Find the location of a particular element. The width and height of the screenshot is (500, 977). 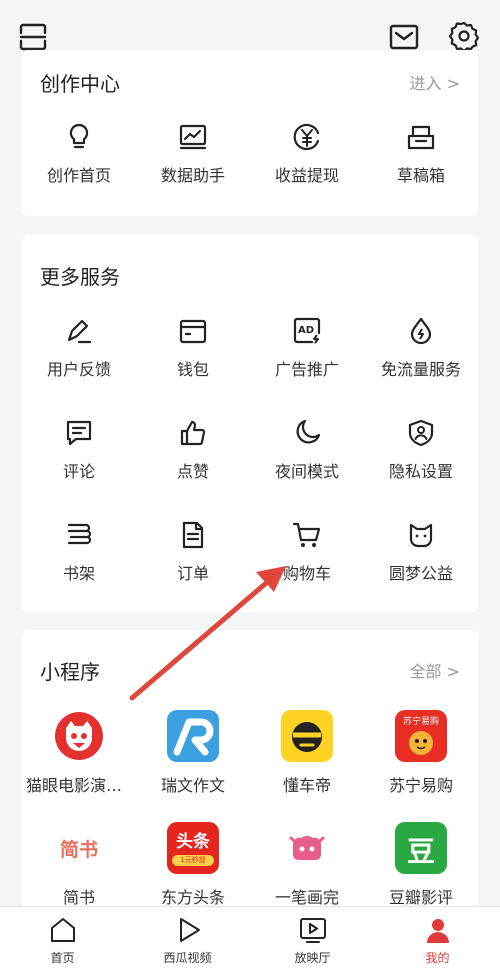

douban-label: 豆瓣影评 is located at coordinates (420, 897).